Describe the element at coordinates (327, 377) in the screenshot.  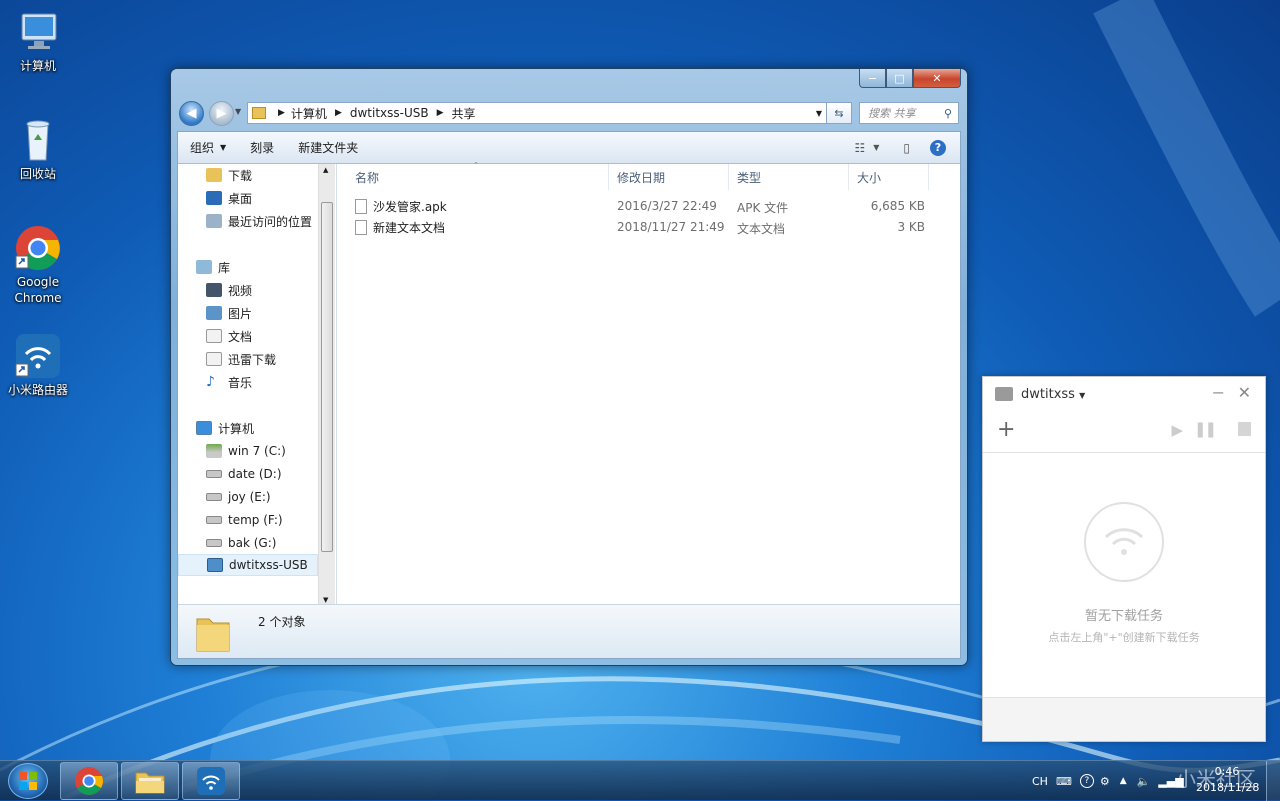
I see `scroll-thumb` at that location.